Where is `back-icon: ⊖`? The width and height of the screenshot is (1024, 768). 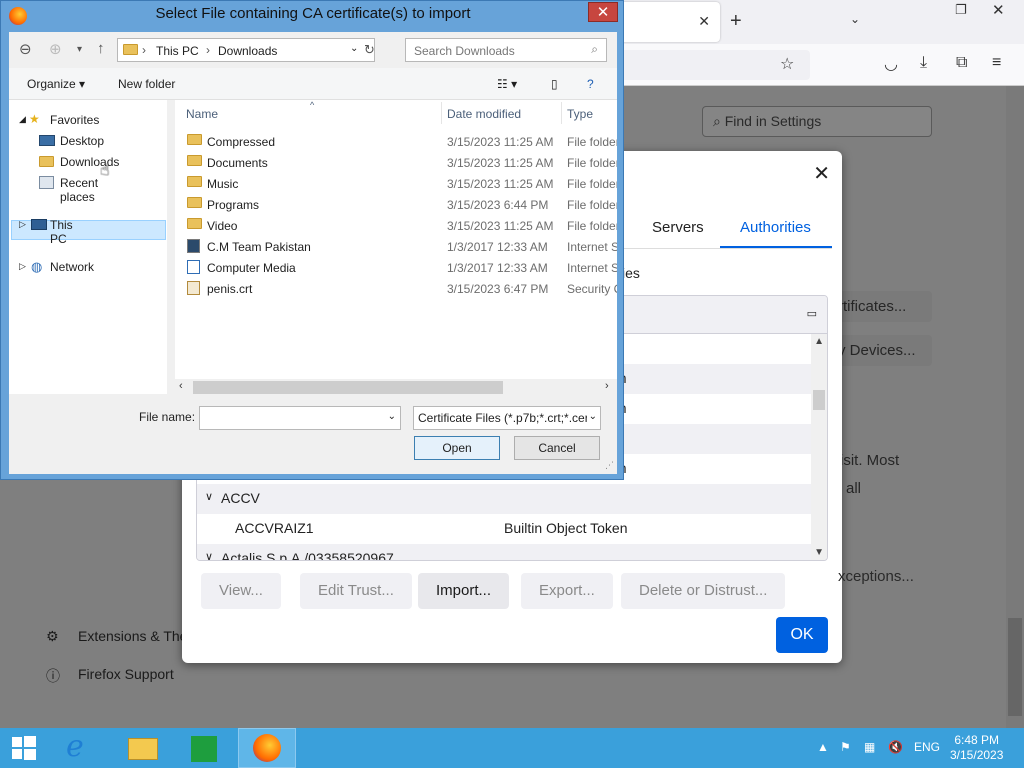
back-icon: ⊖ is located at coordinates (25, 49).